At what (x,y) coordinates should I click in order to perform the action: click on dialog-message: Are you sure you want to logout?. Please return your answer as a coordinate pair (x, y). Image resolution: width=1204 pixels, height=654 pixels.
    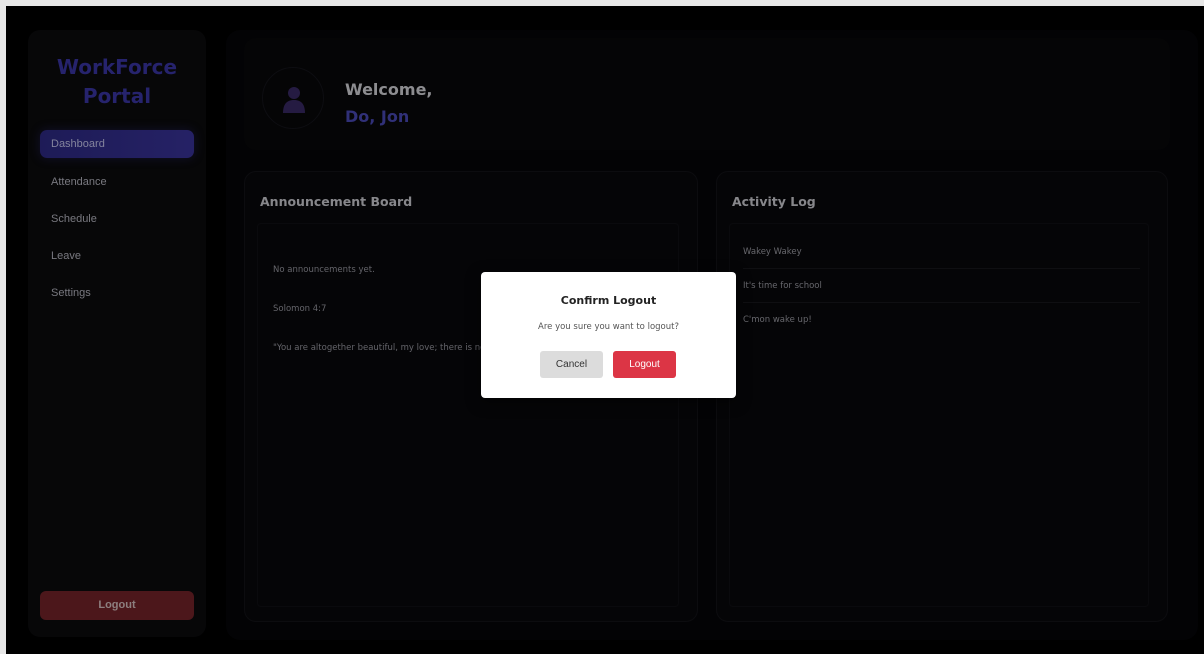
    Looking at the image, I should click on (608, 327).